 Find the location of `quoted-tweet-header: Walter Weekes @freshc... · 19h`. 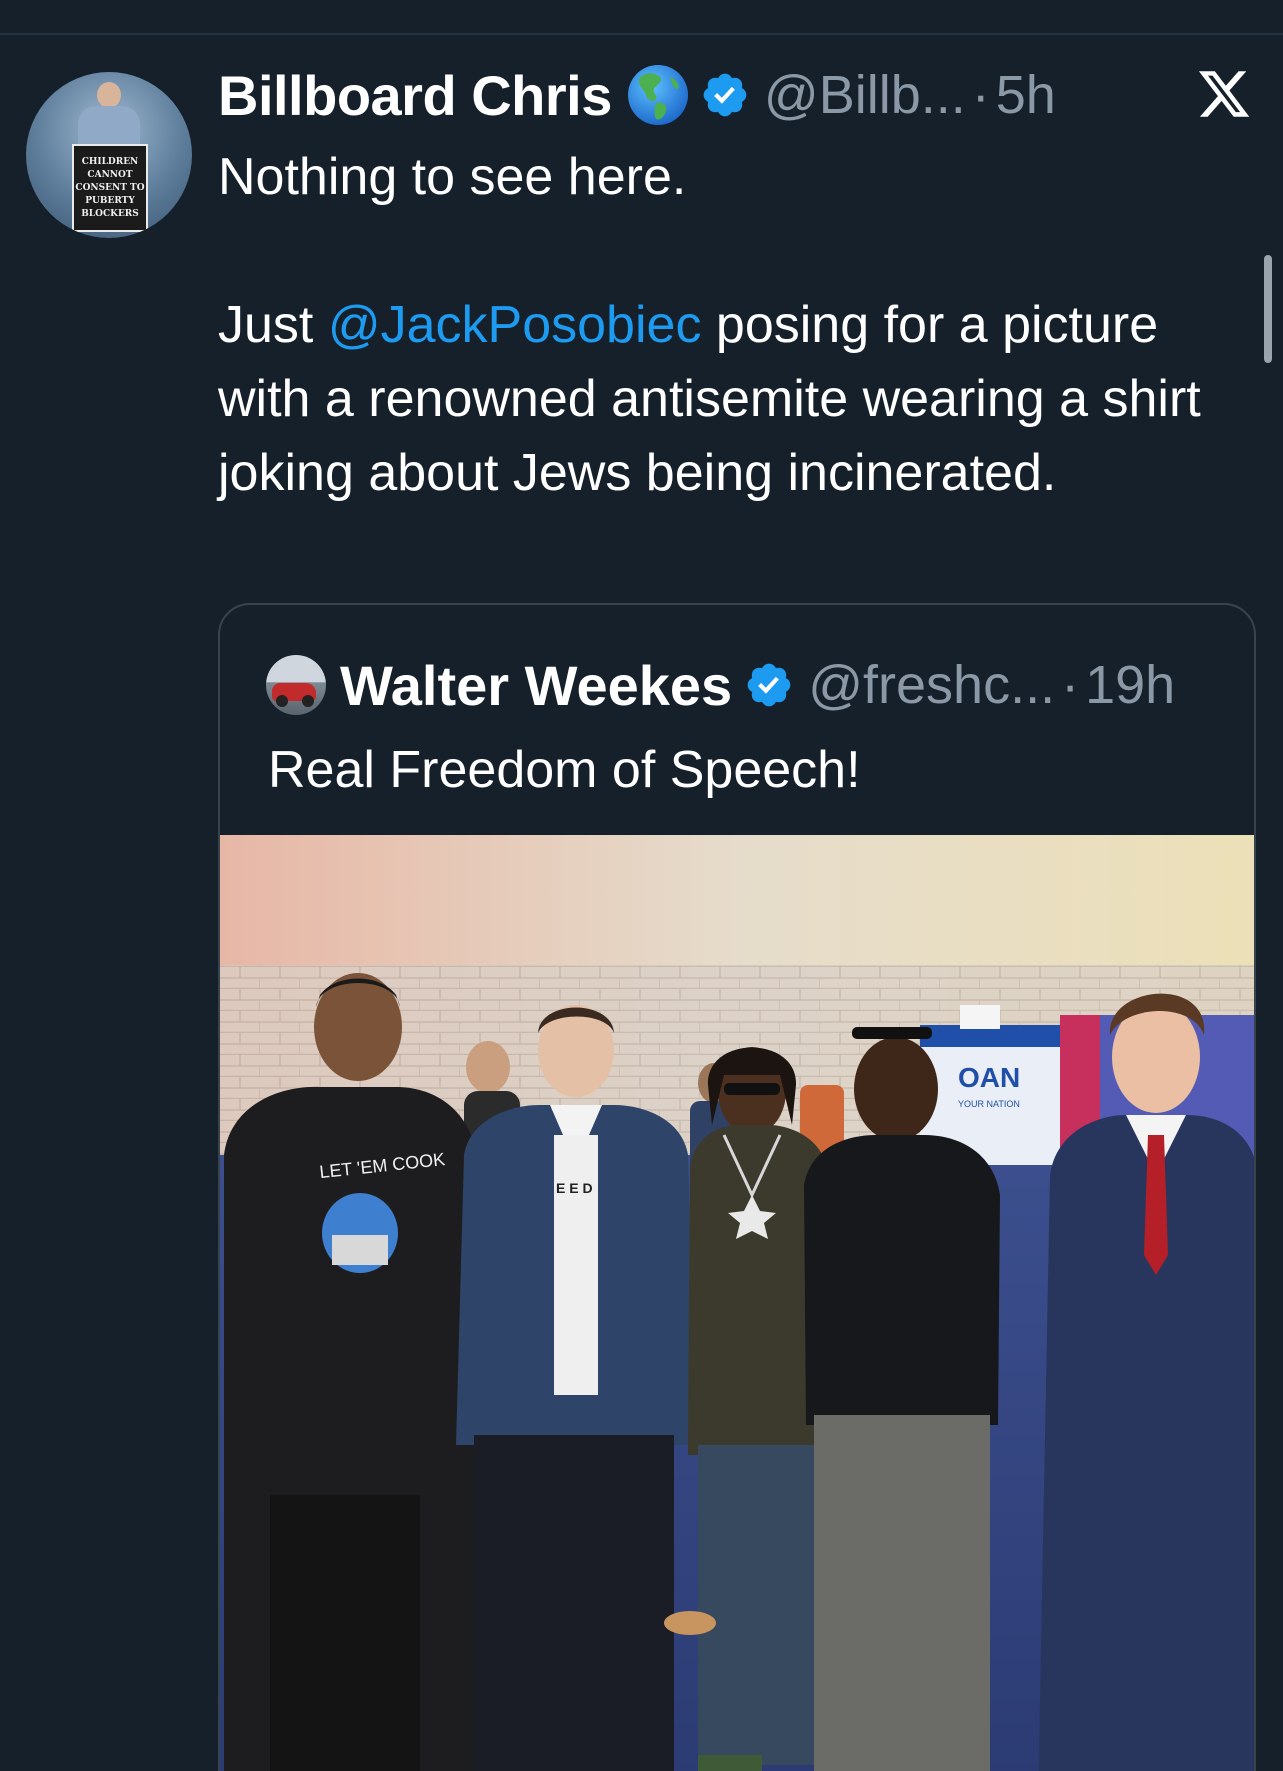

quoted-tweet-header: Walter Weekes @freshc... · 19h is located at coordinates (720, 685).